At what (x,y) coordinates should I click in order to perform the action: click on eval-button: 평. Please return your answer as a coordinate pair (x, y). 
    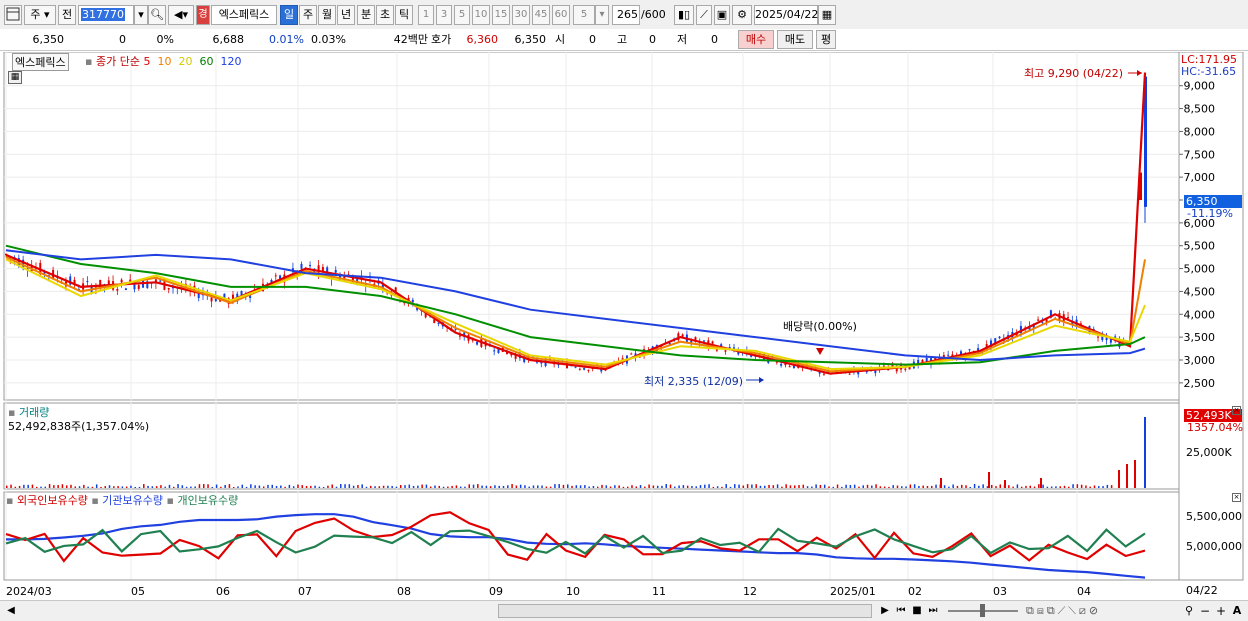
    Looking at the image, I should click on (826, 39).